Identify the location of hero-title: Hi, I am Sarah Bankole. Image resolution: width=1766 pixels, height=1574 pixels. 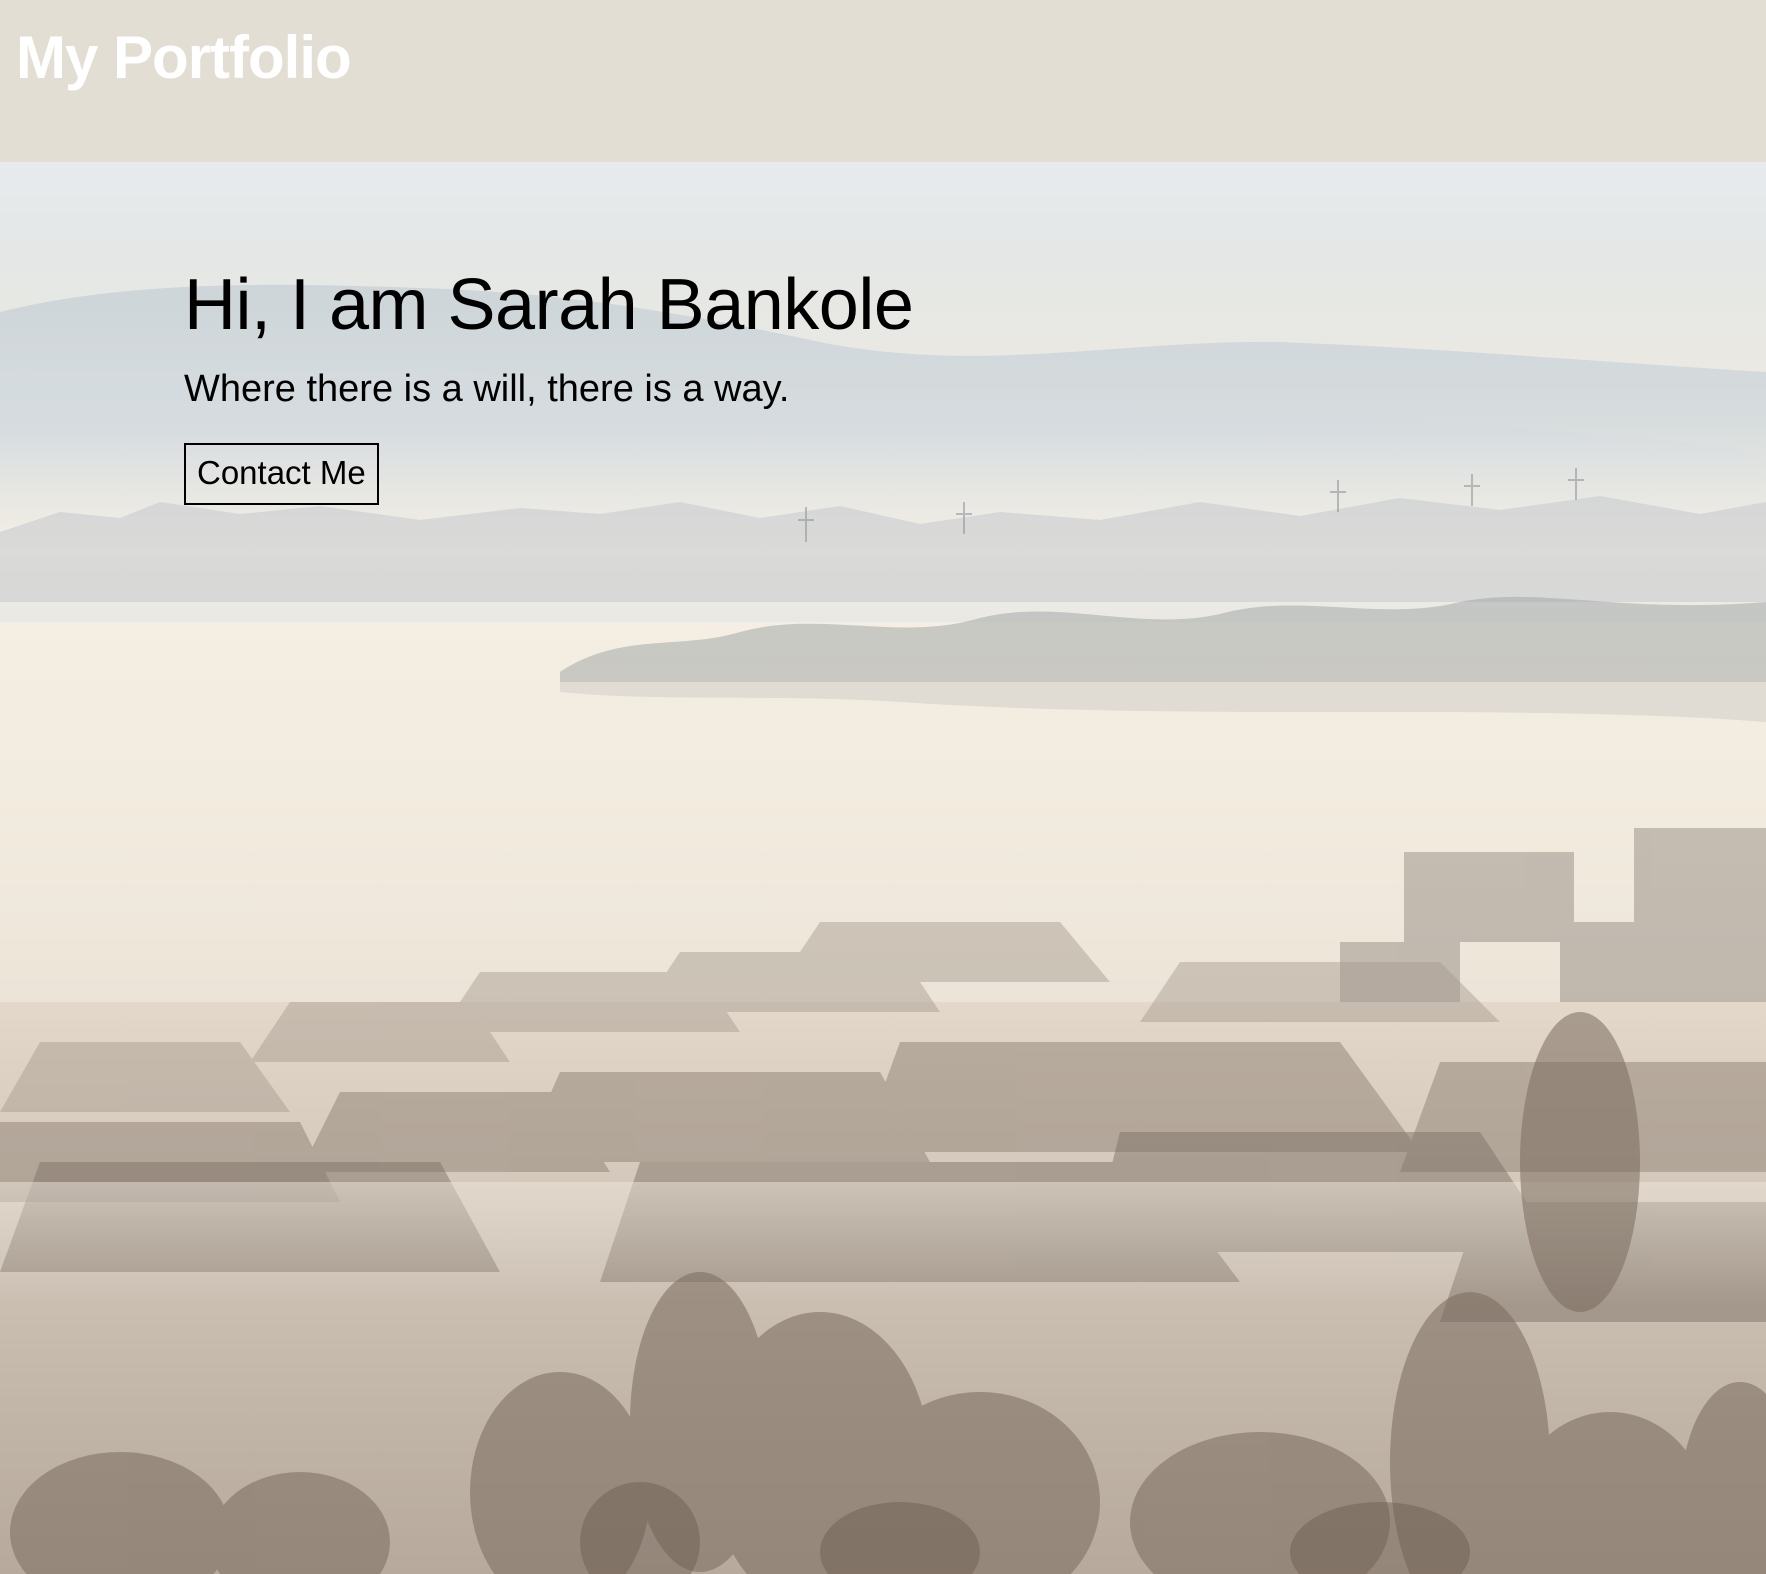
(549, 305).